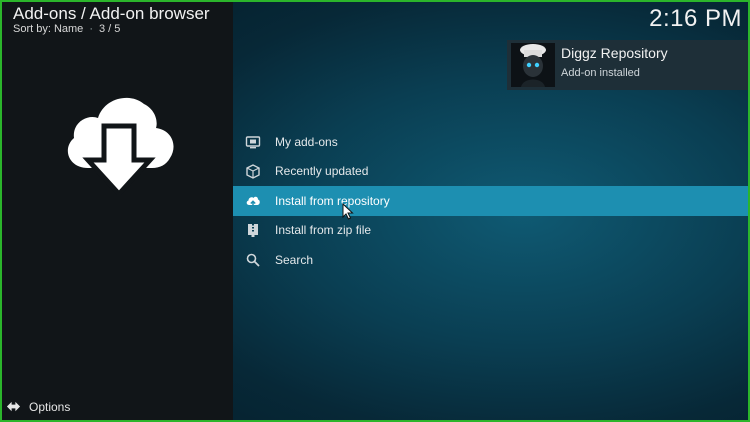 The width and height of the screenshot is (750, 422). What do you see at coordinates (490, 172) in the screenshot?
I see `menu-item-recently-updated: Recently updated` at bounding box center [490, 172].